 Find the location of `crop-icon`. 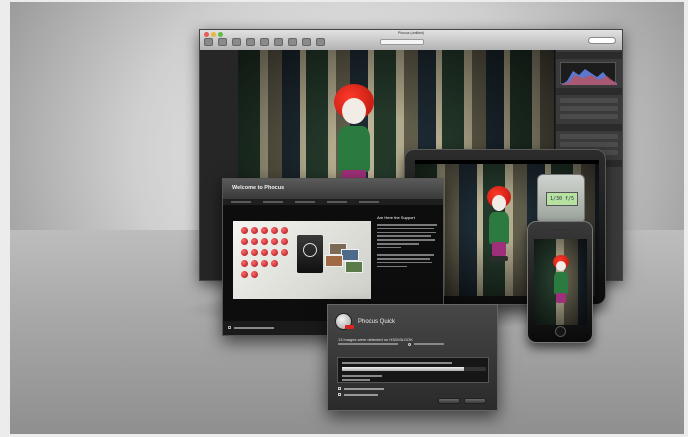

crop-icon is located at coordinates (250, 42).